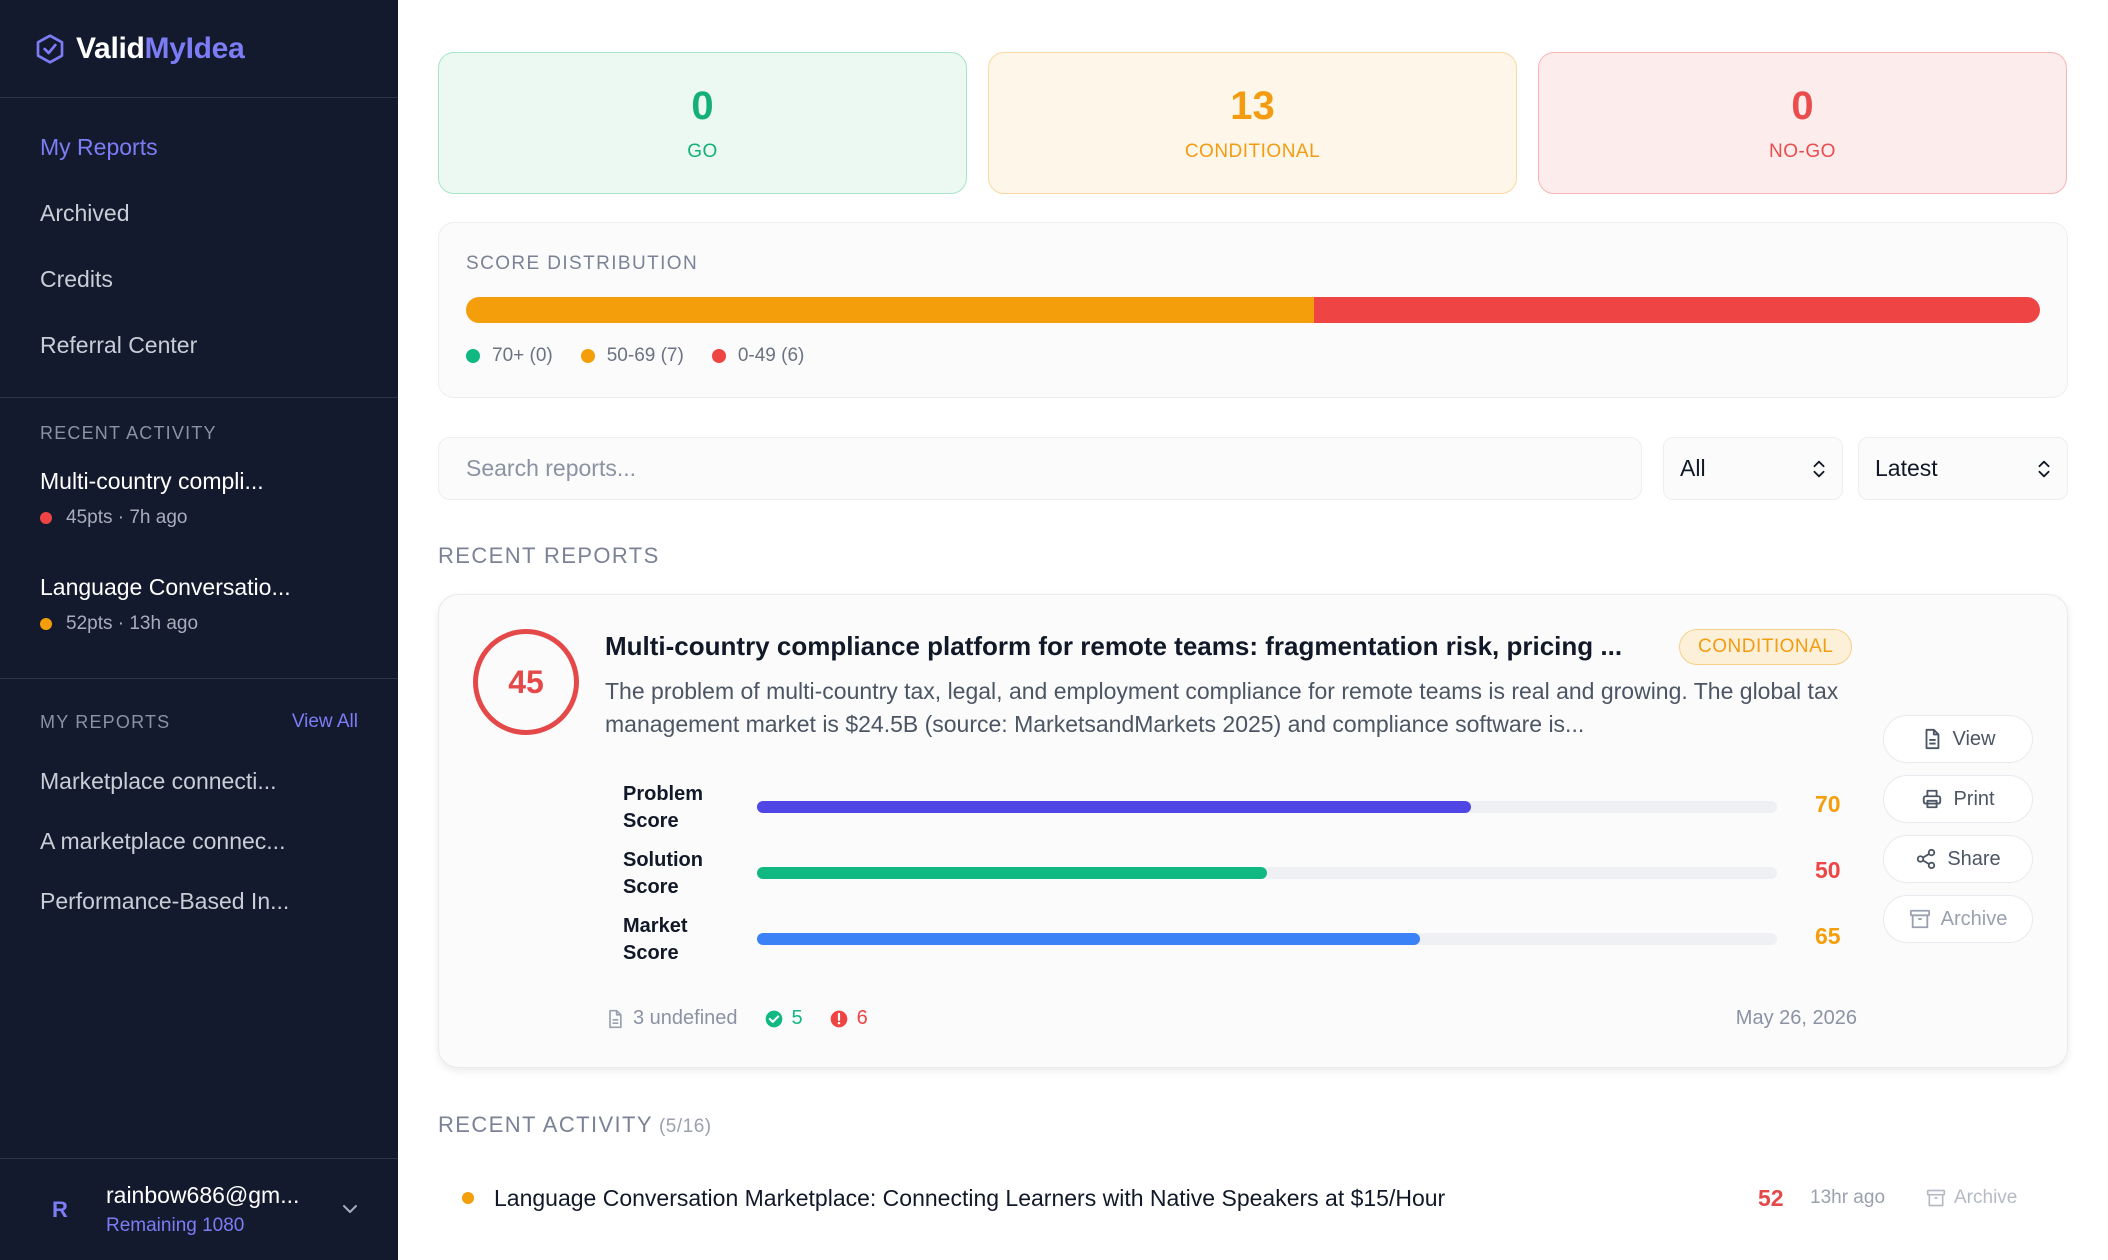 This screenshot has height=1260, width=2108. What do you see at coordinates (1974, 858) in the screenshot?
I see `share-button-label: Share` at bounding box center [1974, 858].